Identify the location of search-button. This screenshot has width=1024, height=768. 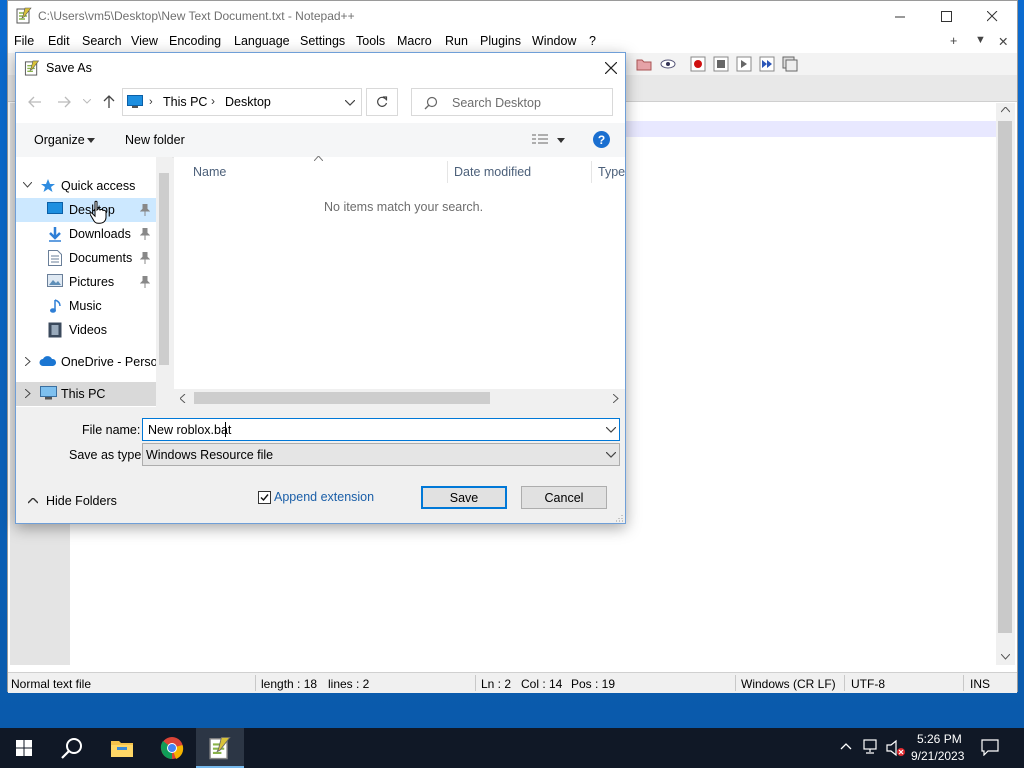
(72, 748).